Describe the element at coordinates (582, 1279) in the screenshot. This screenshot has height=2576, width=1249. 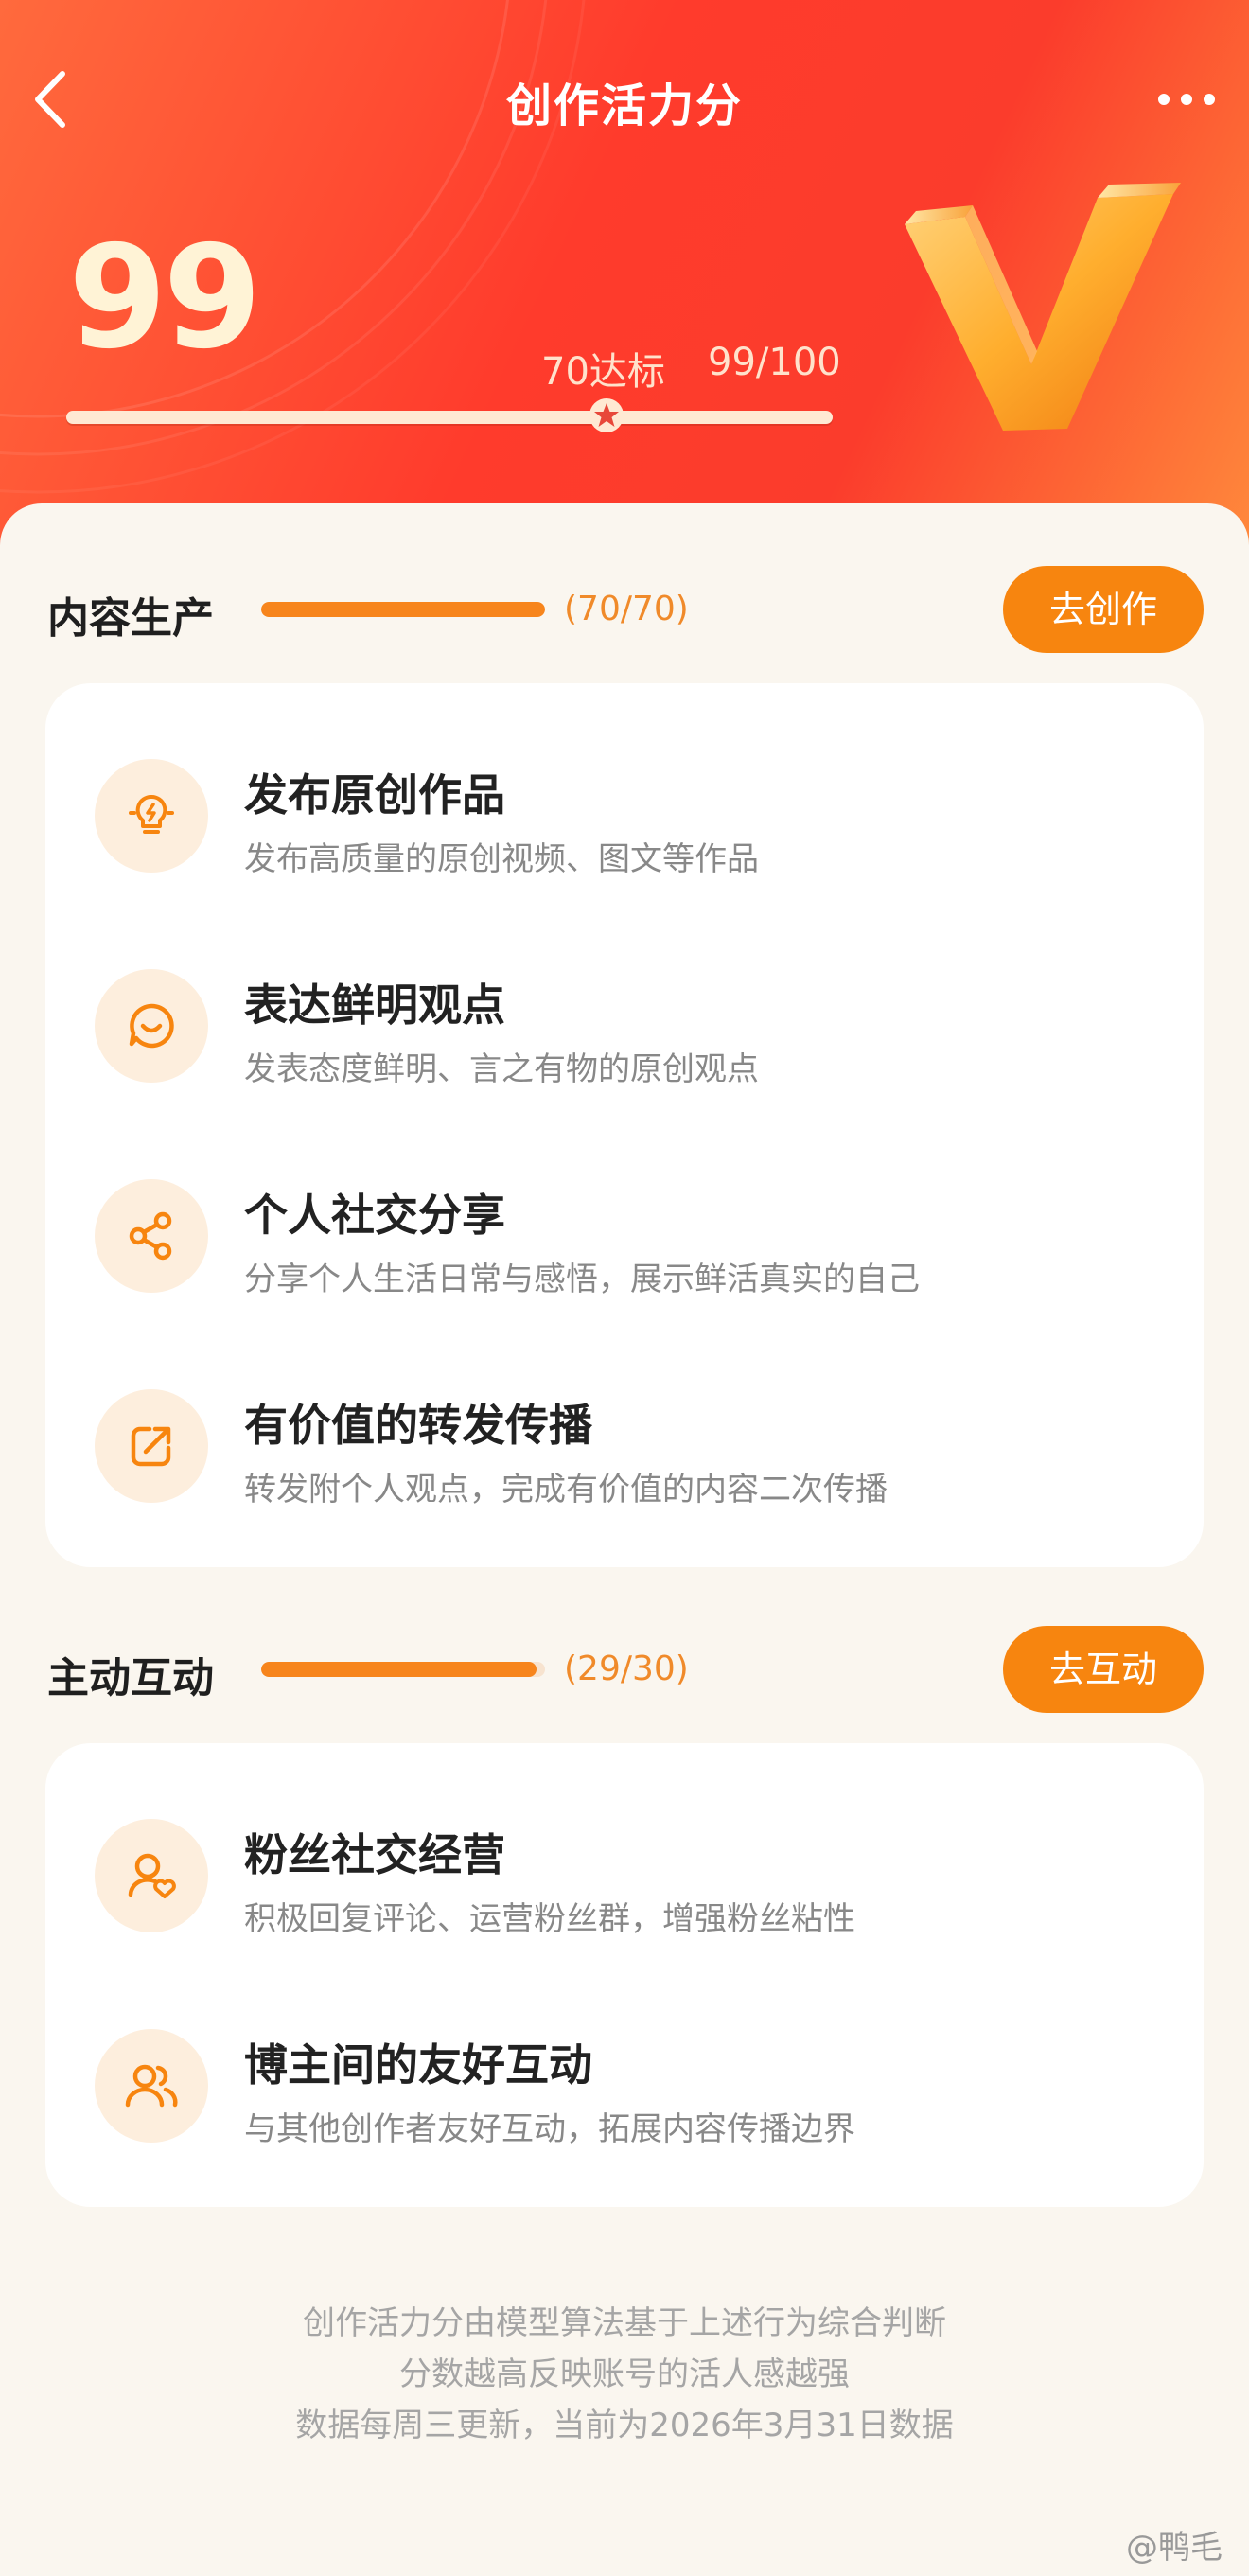
I see `item-desc: 分享个人生活日常与感悟，展示鲜活真实的自己` at that location.